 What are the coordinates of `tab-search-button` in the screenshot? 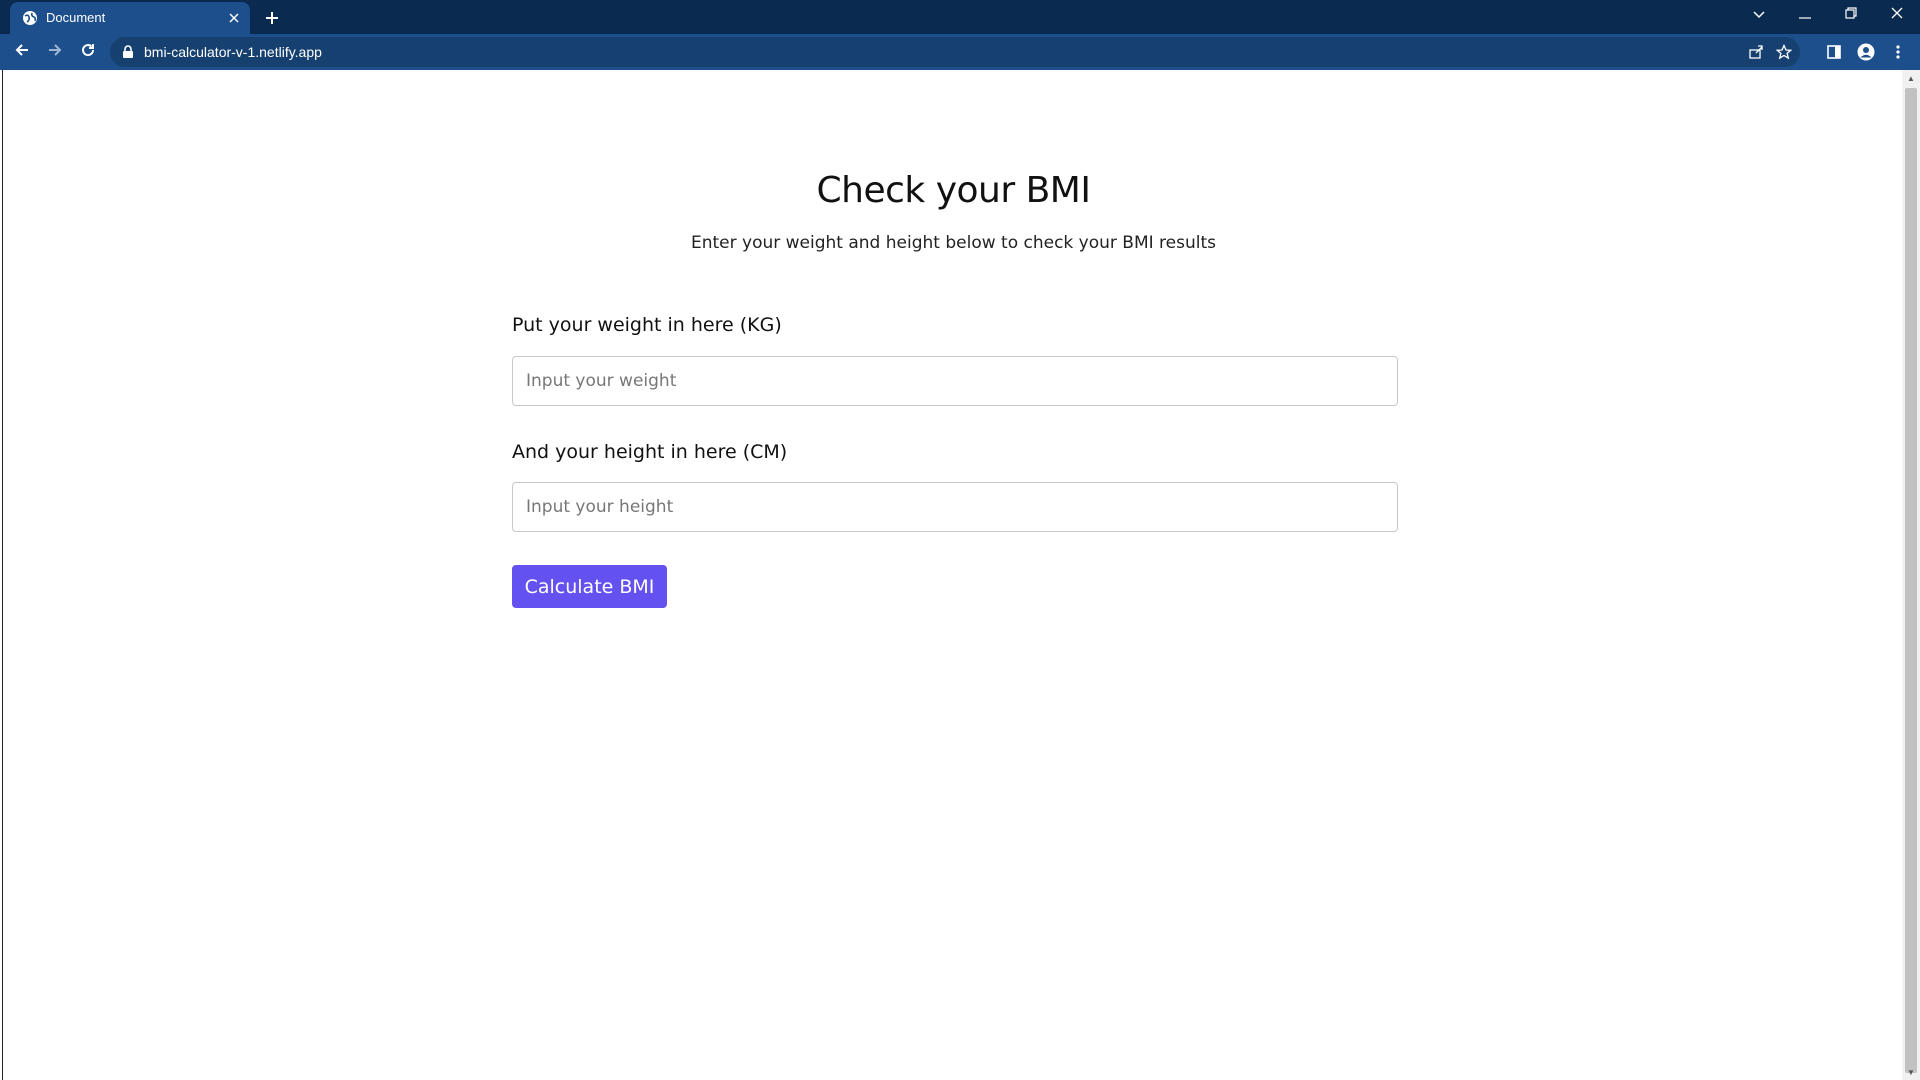 It's located at (1759, 15).